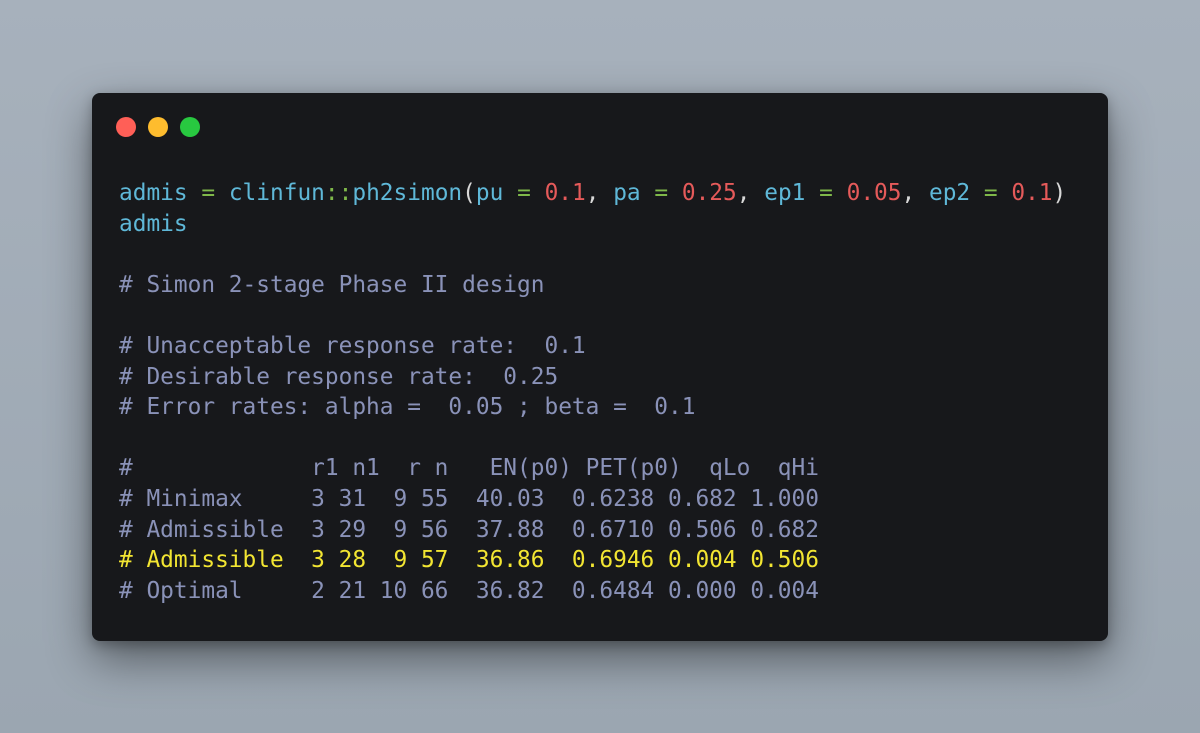 This screenshot has height=733, width=1200. I want to click on table-header: # r1 n1 r n EN(p0) PET(p0) qLo qHi, so click(469, 468).